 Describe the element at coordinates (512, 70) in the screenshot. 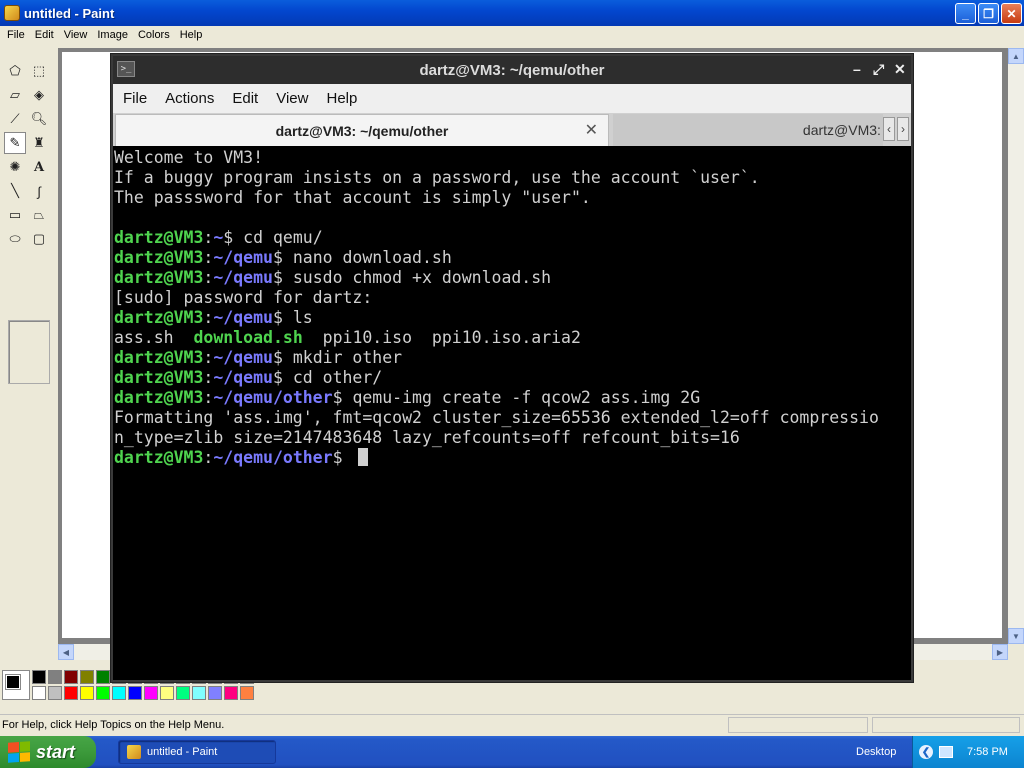

I see `terminal-titlebar: >_ dartz@VM3: ~/qemu/other – ⤢ ✕` at that location.